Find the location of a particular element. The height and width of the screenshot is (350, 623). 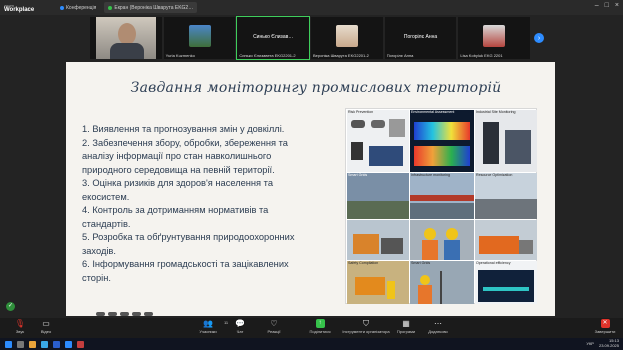

collage-cell: Industrial Site Monitoring is located at coordinates (506, 141).